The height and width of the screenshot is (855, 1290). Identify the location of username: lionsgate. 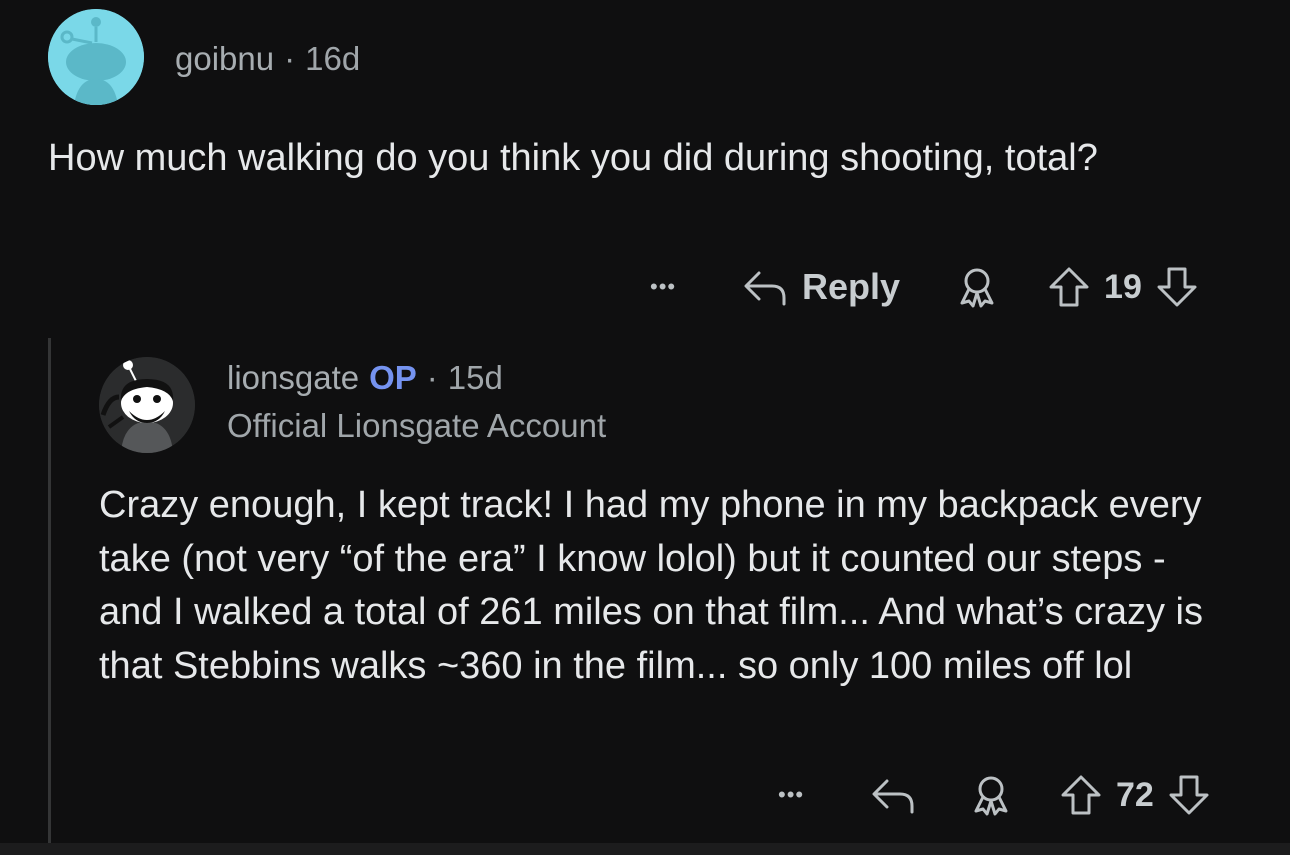
(293, 377).